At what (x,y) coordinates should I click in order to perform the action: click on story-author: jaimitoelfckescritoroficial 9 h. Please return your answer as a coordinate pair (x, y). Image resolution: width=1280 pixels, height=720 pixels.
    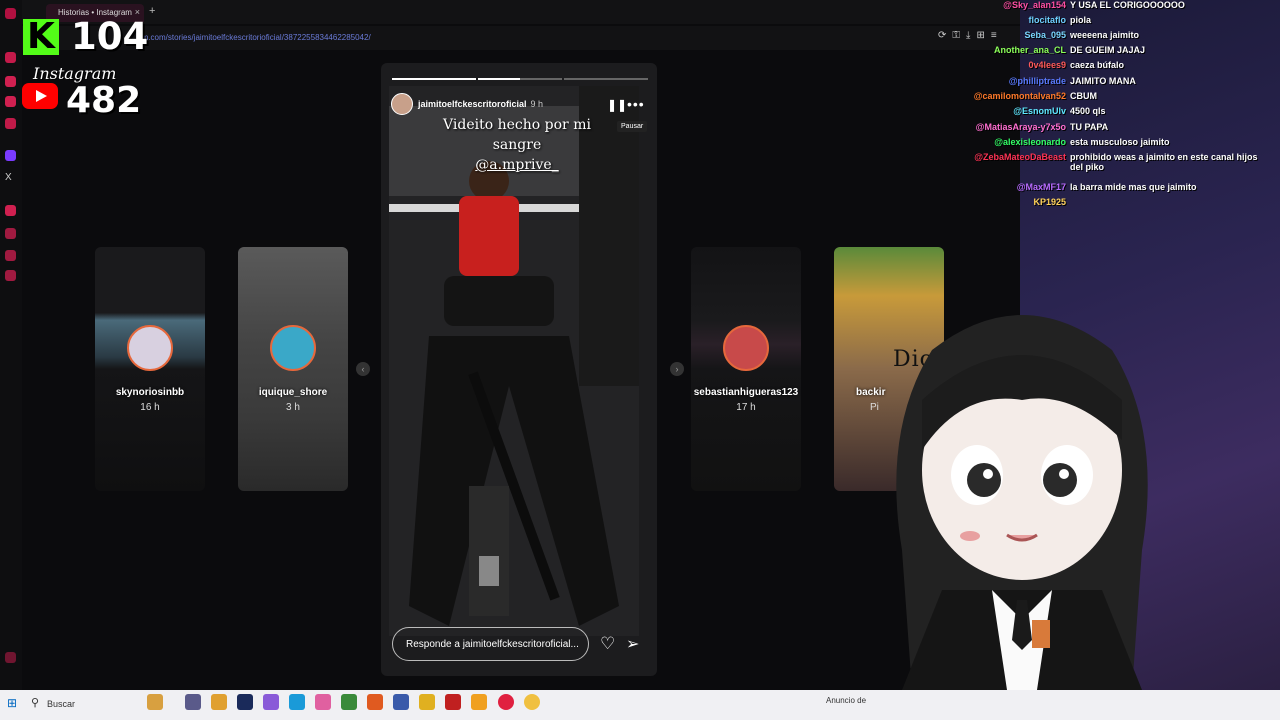
    Looking at the image, I should click on (480, 104).